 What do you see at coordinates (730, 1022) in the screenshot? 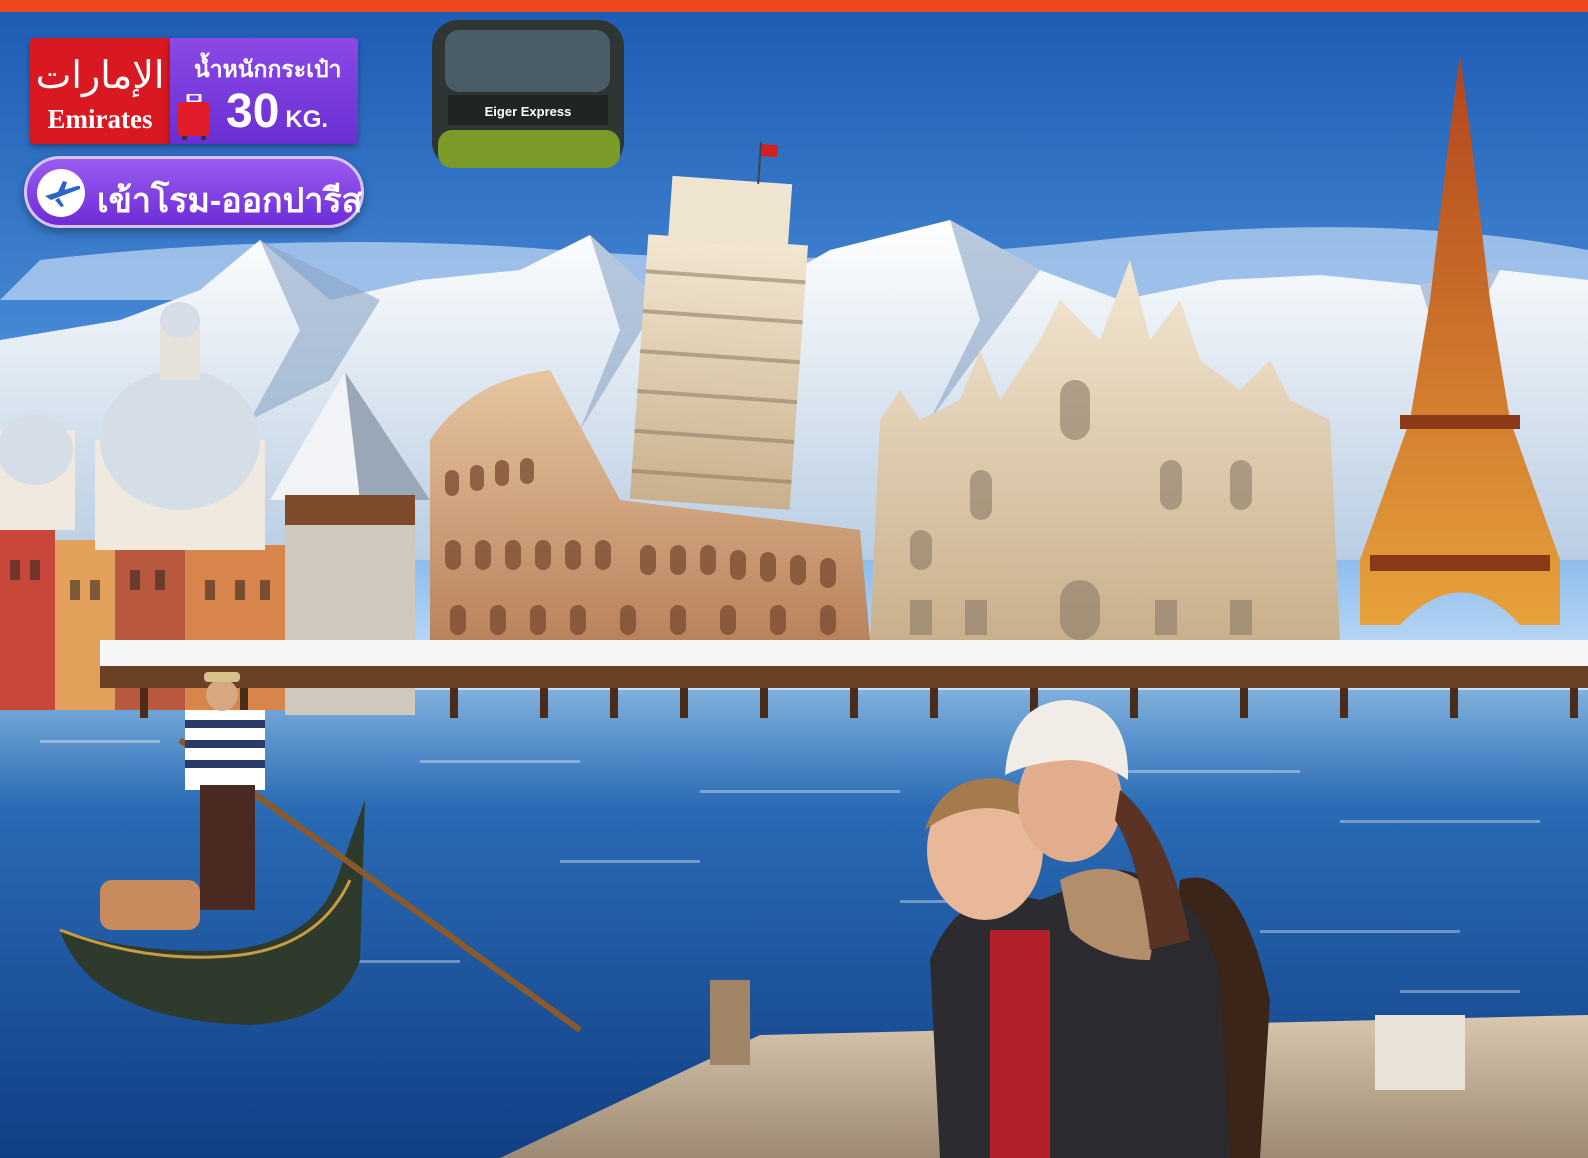
I see `dock-post` at bounding box center [730, 1022].